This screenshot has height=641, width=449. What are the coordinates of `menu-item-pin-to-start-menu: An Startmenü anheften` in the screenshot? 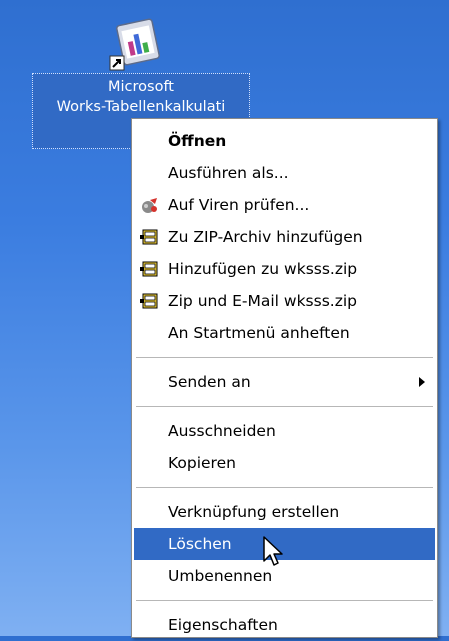 It's located at (284, 333).